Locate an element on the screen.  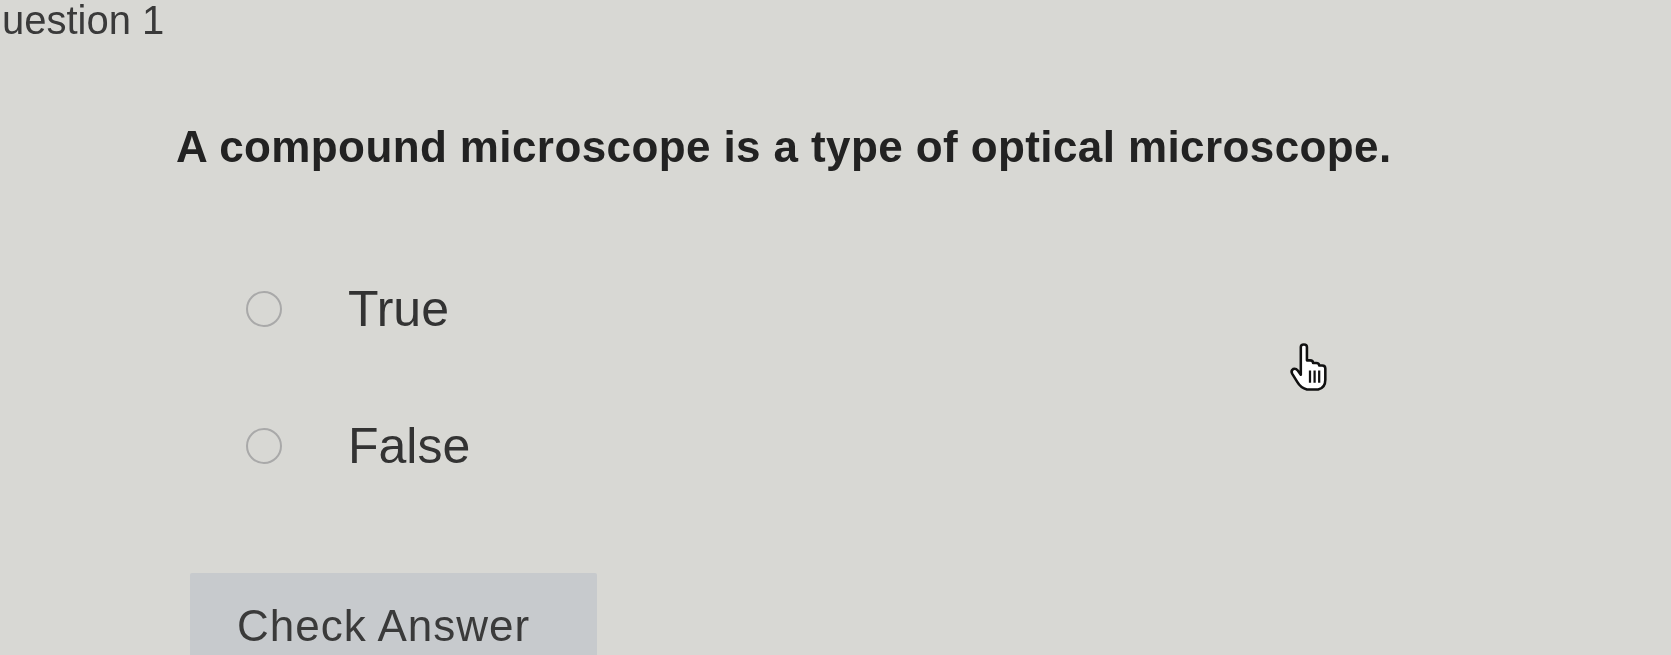
option-label: True is located at coordinates (398, 308).